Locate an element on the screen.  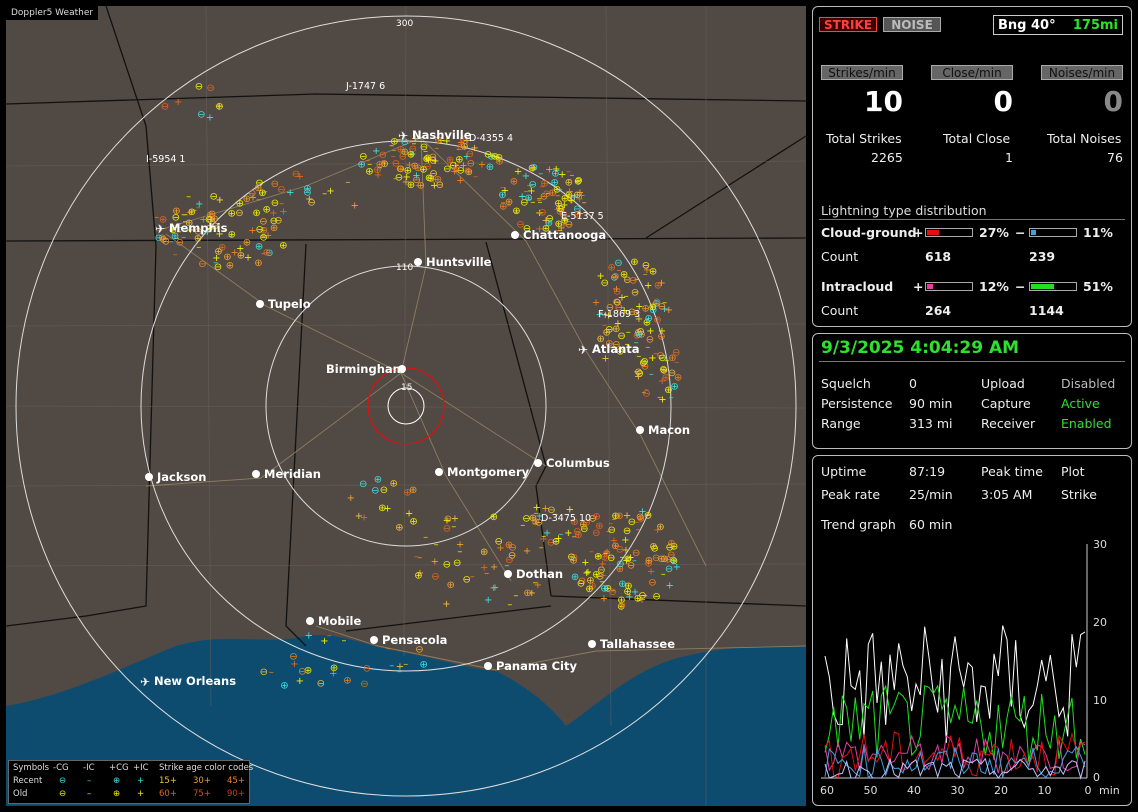
total-noises-value: 76 is located at coordinates (1115, 157).